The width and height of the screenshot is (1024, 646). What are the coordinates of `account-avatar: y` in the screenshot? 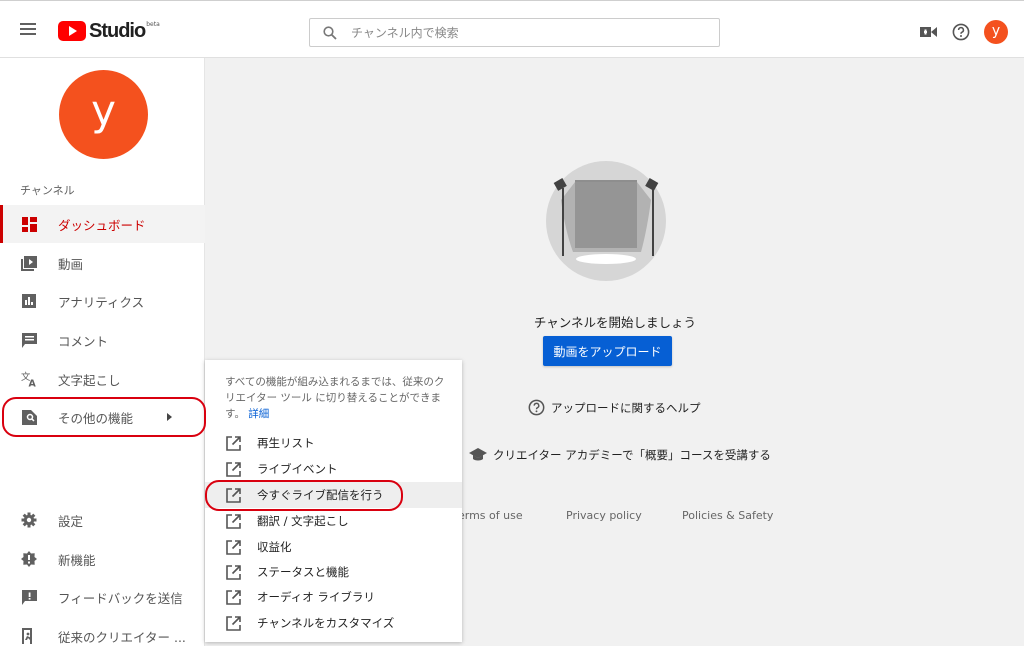 It's located at (996, 32).